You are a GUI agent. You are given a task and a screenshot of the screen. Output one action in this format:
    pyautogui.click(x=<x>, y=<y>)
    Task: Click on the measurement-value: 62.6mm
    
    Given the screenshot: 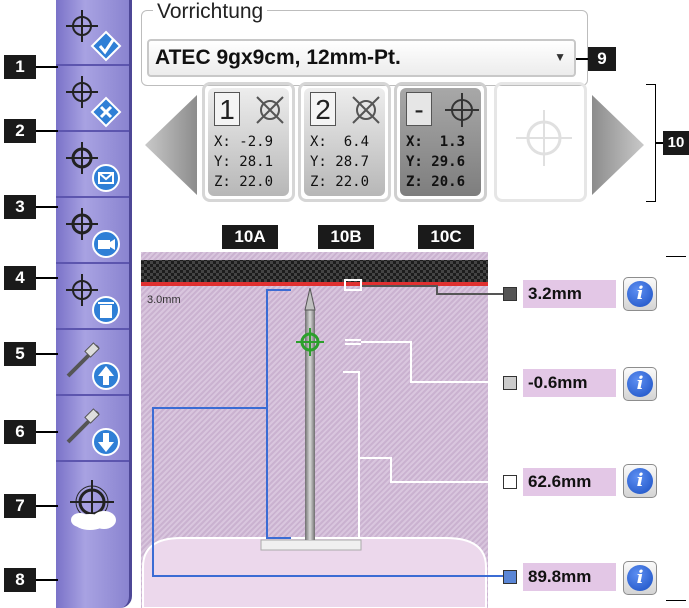 What is the action you would take?
    pyautogui.click(x=569, y=482)
    